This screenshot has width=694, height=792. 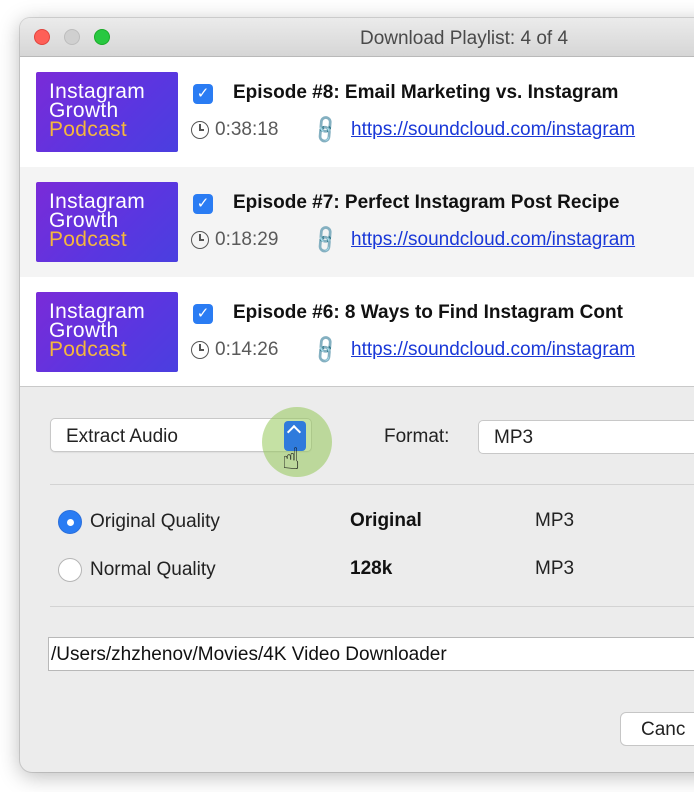 I want to click on download-mode-value: Extract Audio, so click(x=122, y=436).